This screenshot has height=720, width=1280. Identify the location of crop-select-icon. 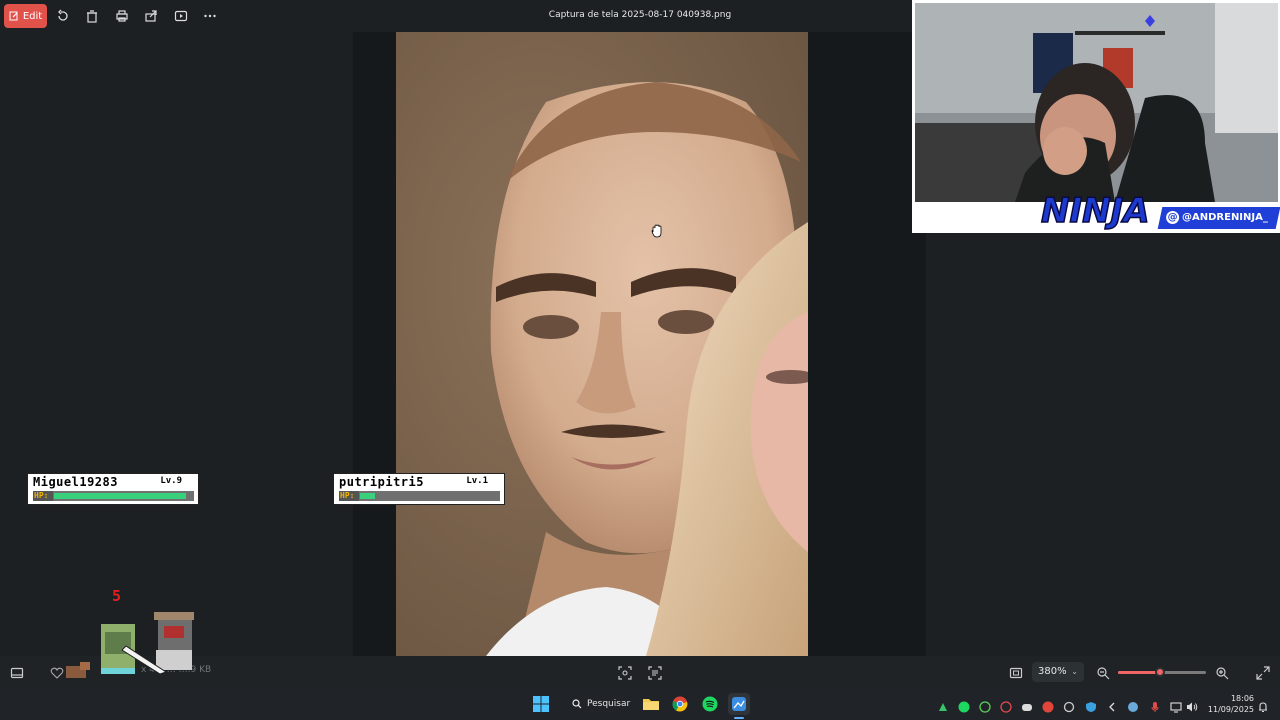
(625, 672).